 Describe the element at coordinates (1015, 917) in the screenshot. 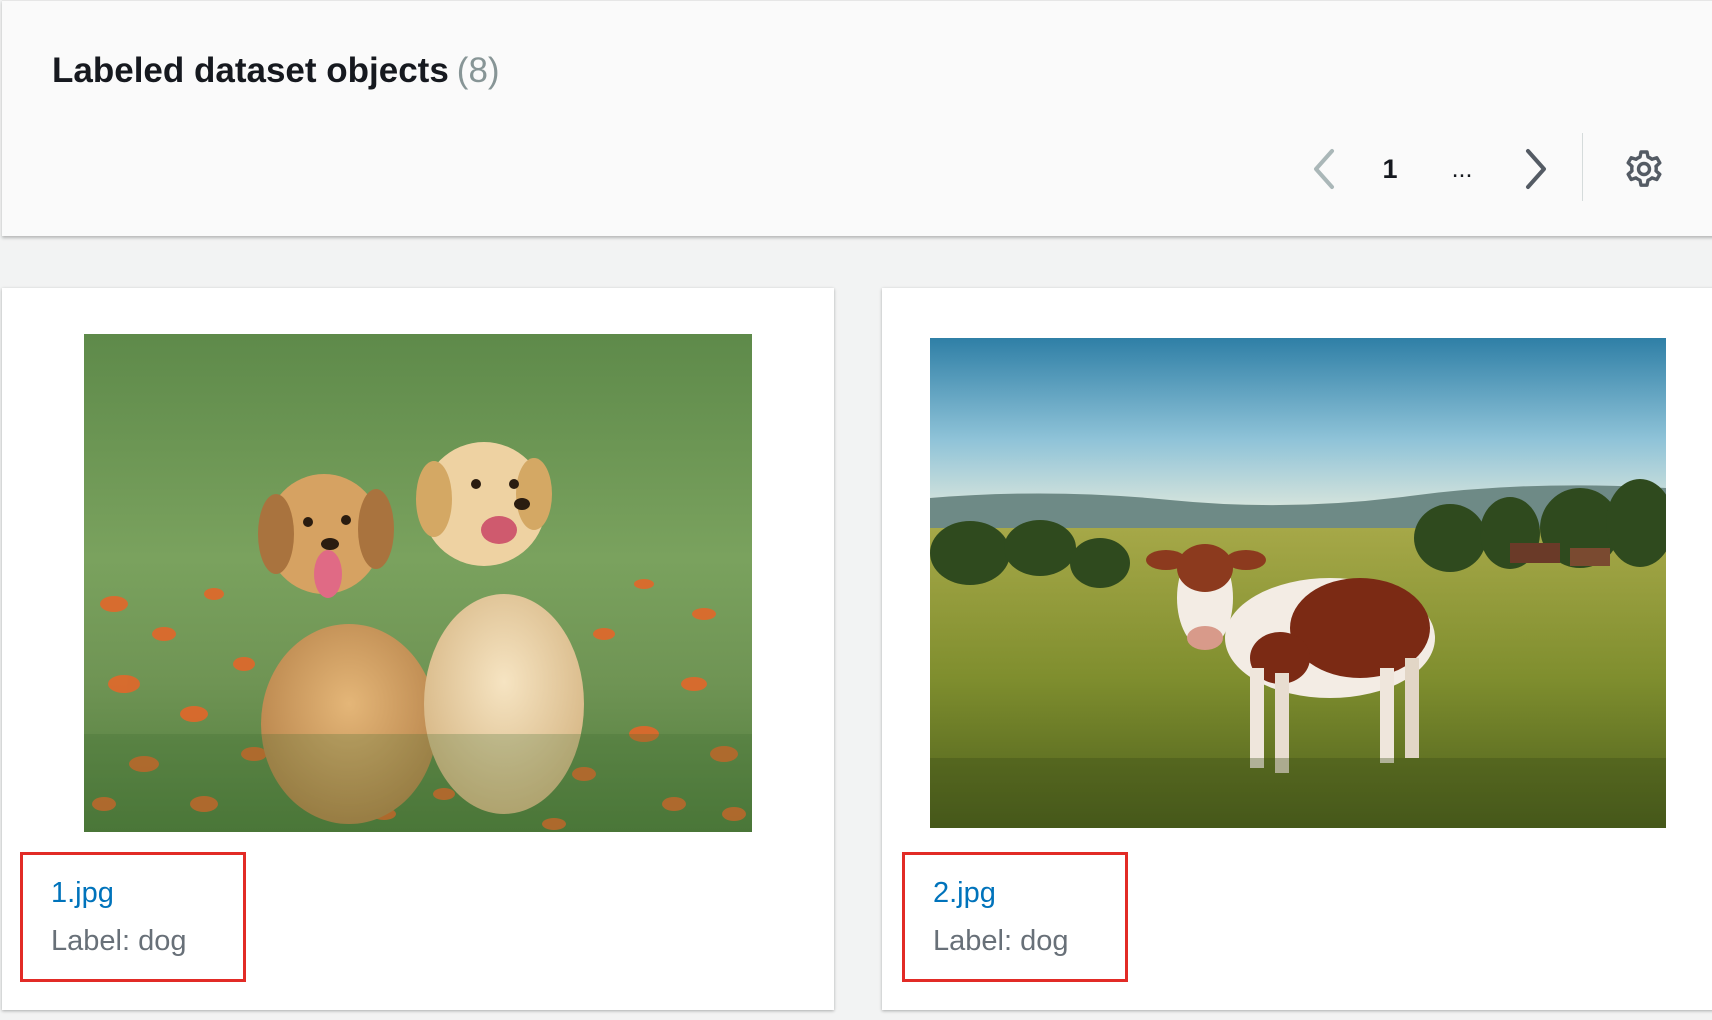

I see `object-details-highlight: 2.jpg Label: dog` at that location.